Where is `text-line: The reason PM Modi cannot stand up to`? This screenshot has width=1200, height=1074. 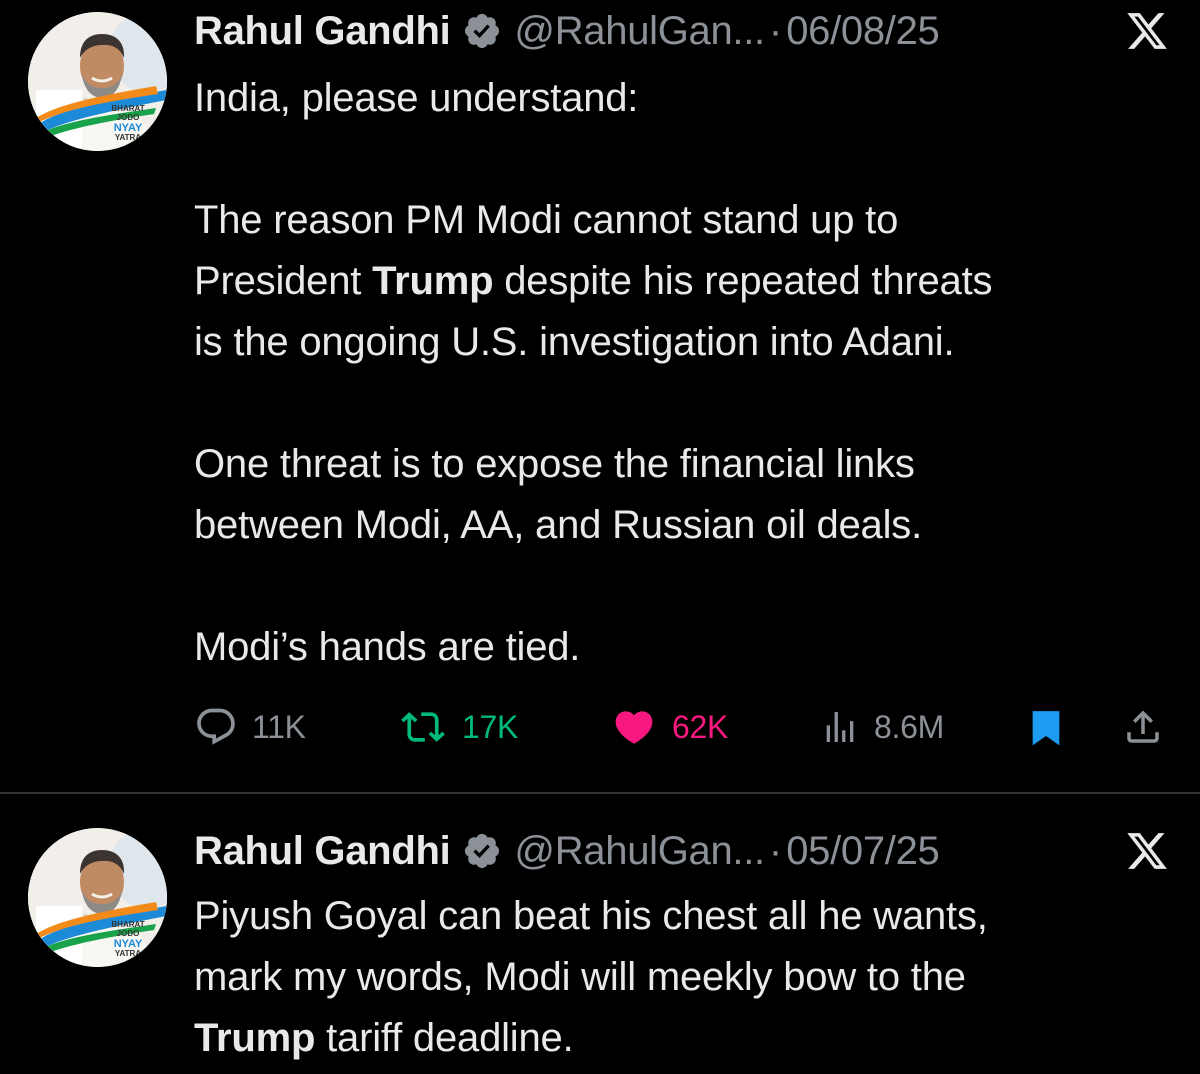
text-line: The reason PM Modi cannot stand up to is located at coordinates (546, 220).